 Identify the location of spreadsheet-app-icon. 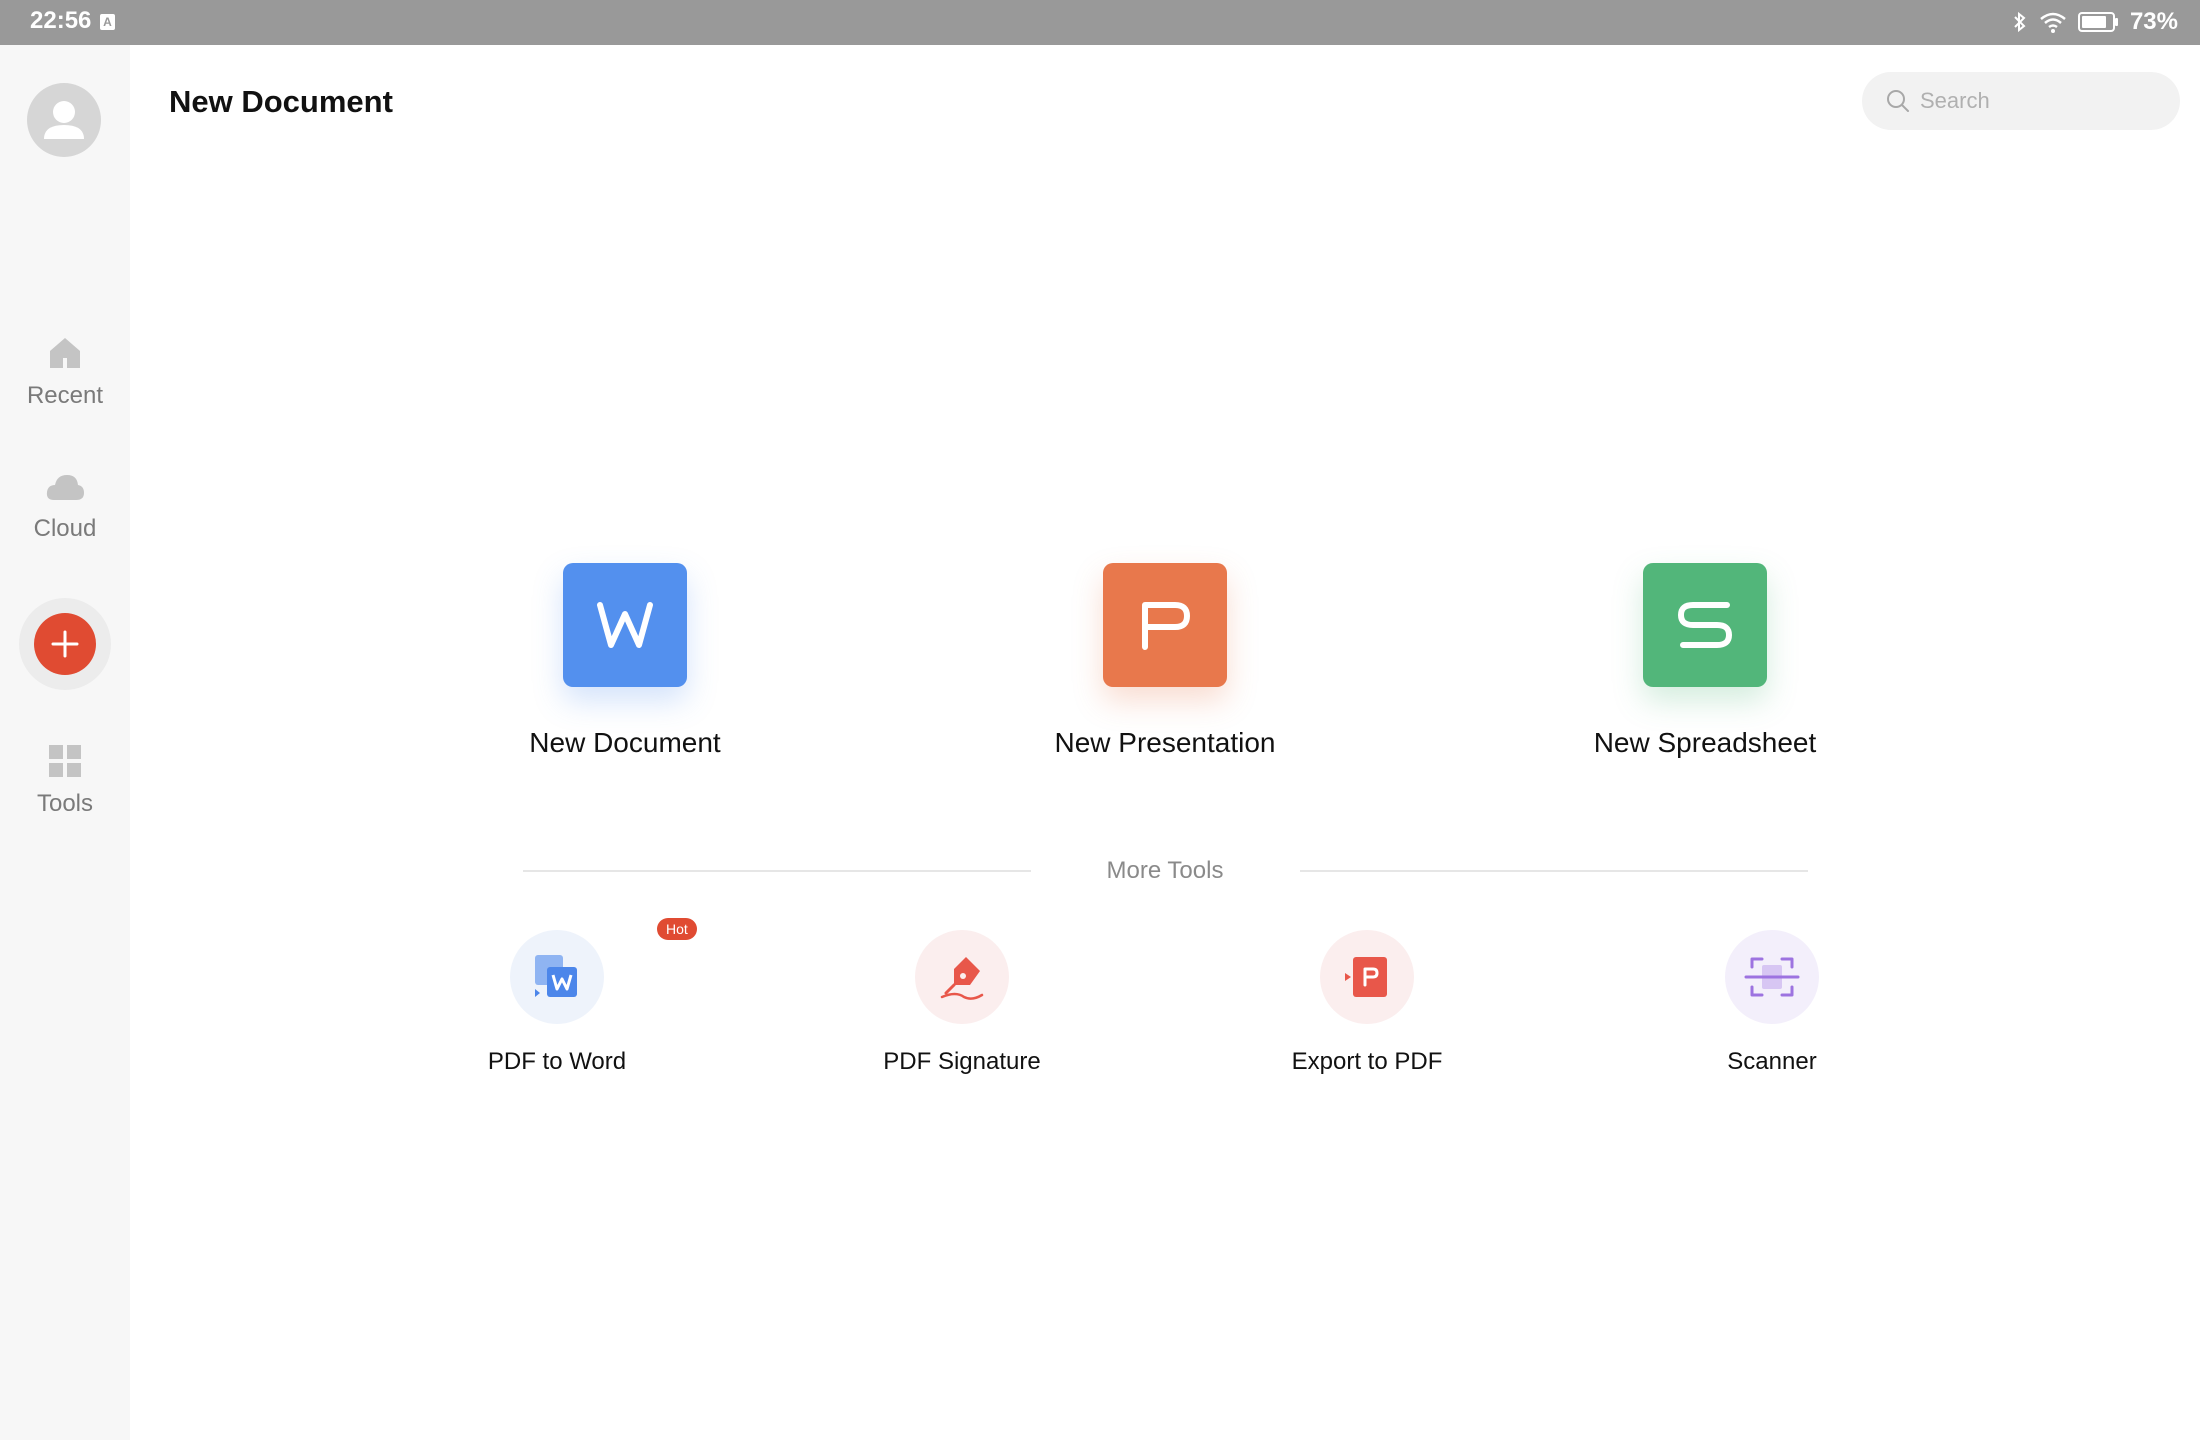
(1705, 625).